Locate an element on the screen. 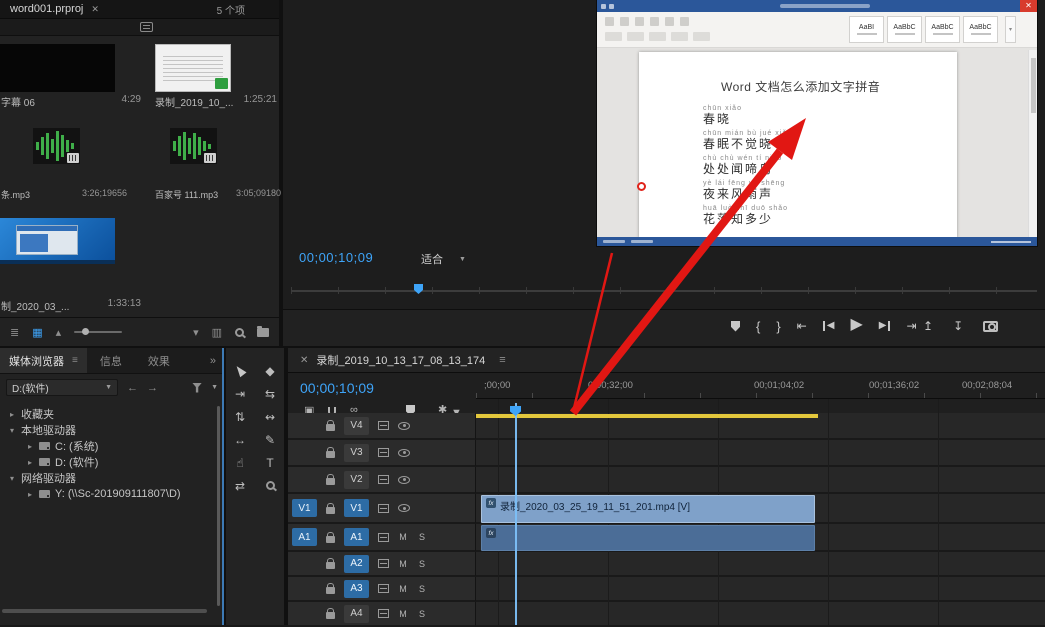  mark-in-icon: { is located at coordinates (758, 326).